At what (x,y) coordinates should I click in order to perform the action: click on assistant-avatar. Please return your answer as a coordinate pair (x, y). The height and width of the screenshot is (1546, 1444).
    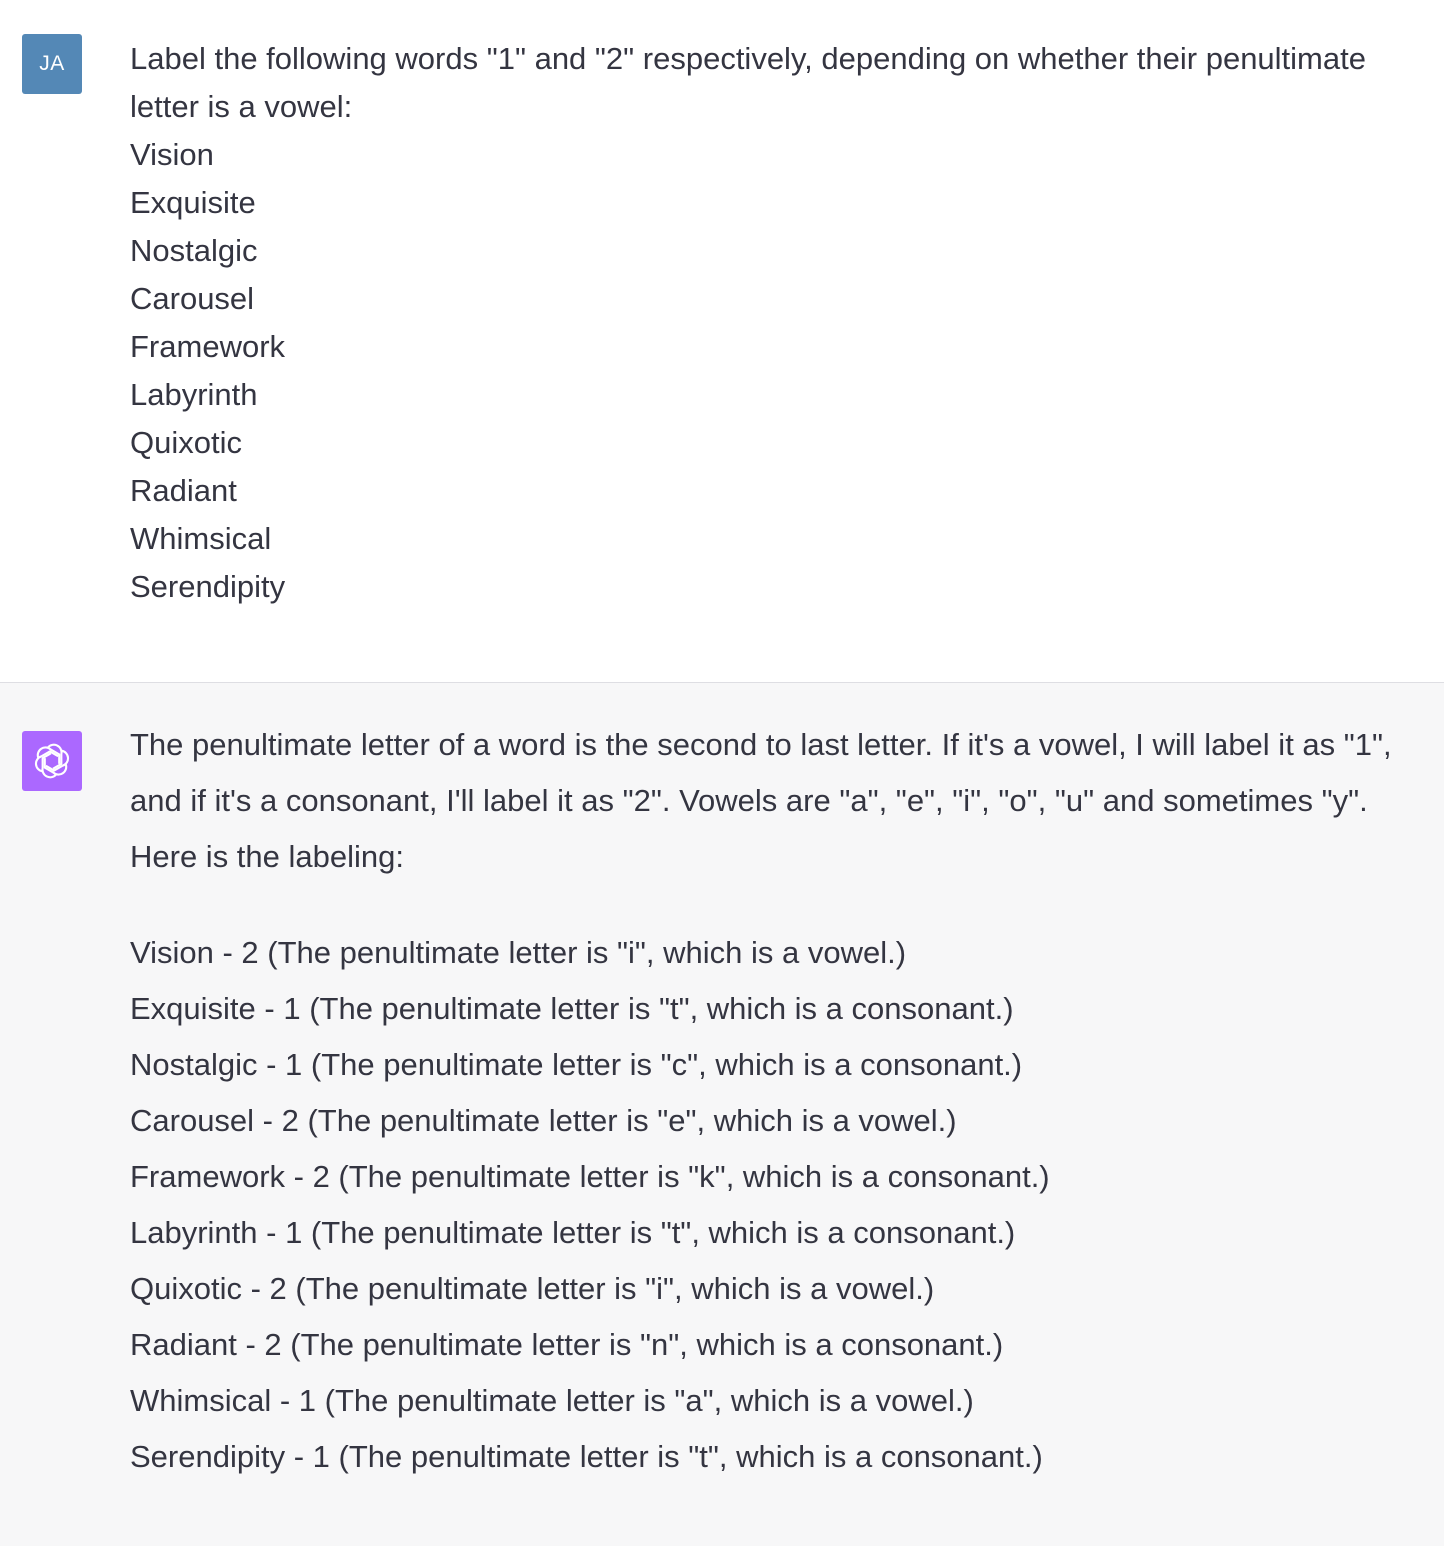
    Looking at the image, I should click on (52, 761).